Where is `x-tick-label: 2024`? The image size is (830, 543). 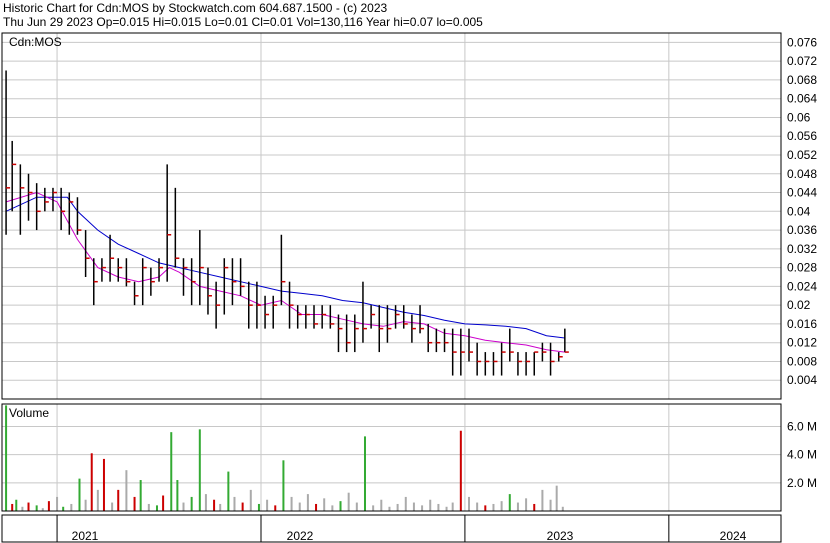
x-tick-label: 2024 is located at coordinates (733, 536).